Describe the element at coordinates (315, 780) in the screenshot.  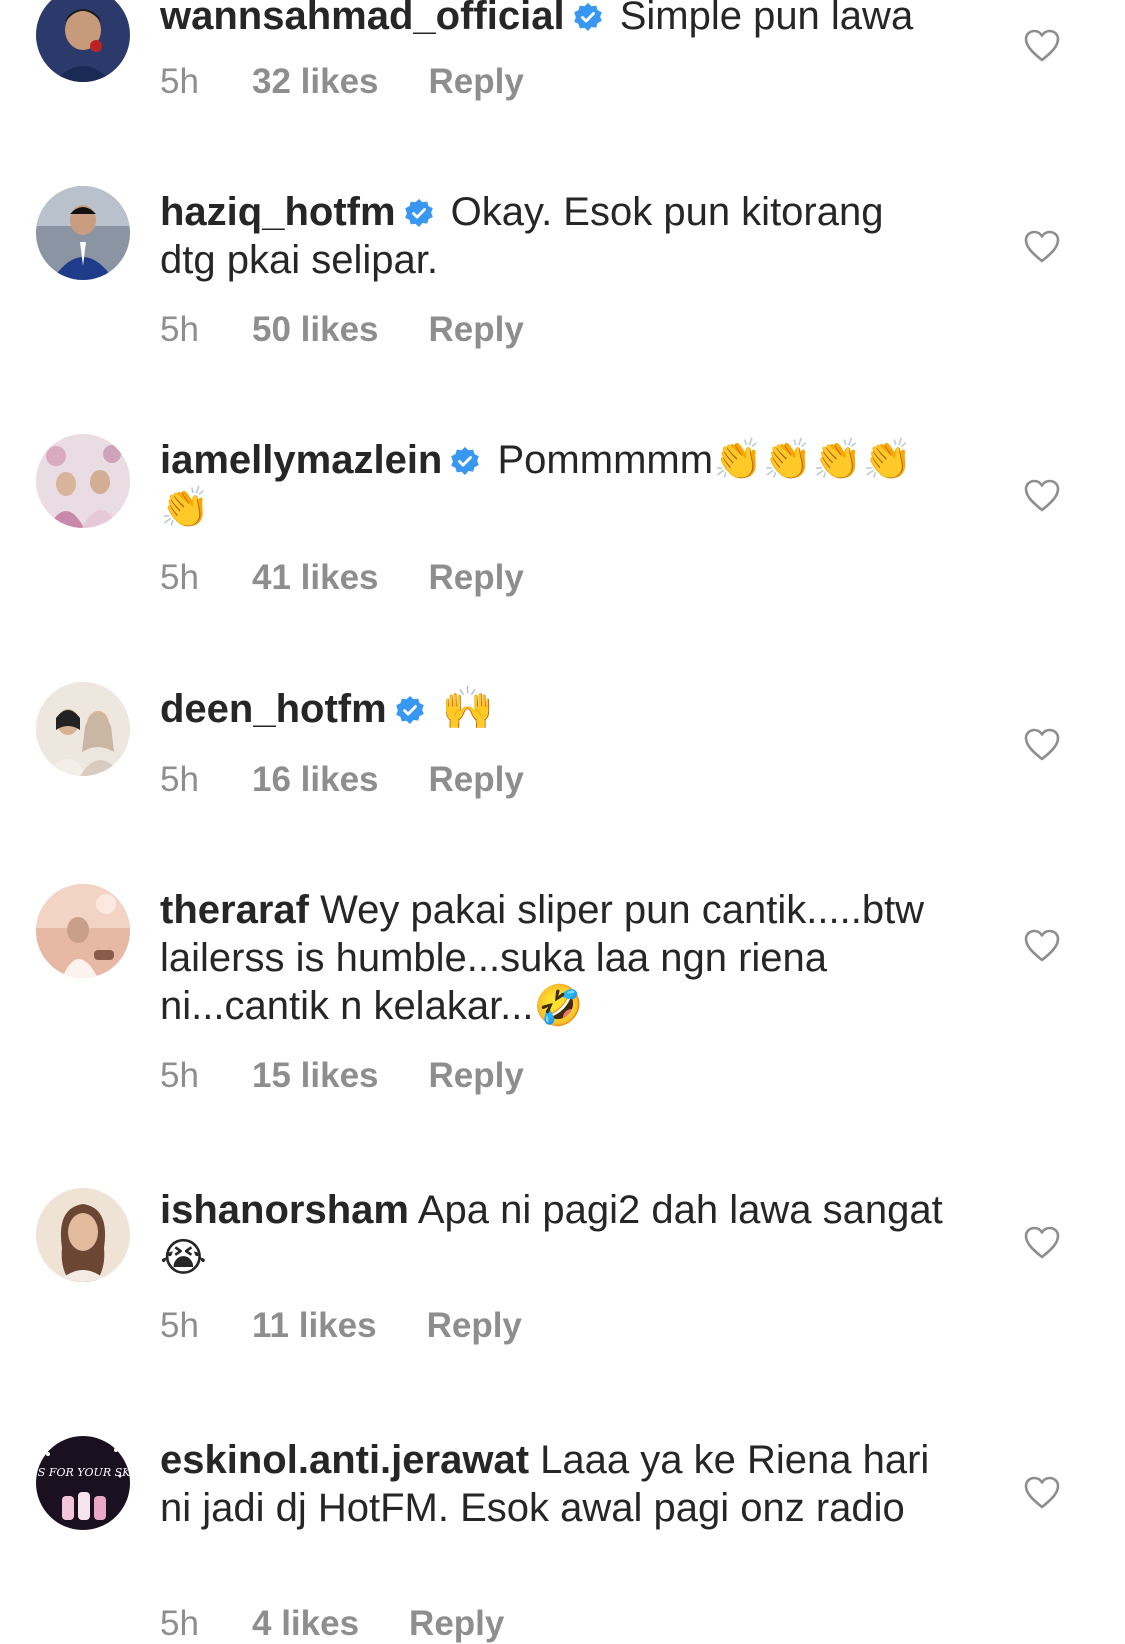
I see `comment-likes-count: 16 likes` at that location.